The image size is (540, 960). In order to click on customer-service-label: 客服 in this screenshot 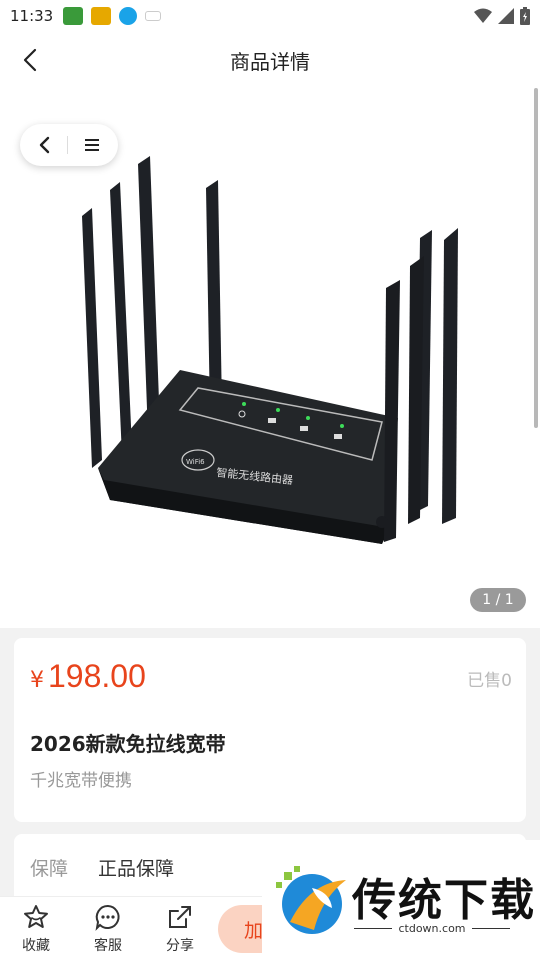, I will do `click(108, 946)`.